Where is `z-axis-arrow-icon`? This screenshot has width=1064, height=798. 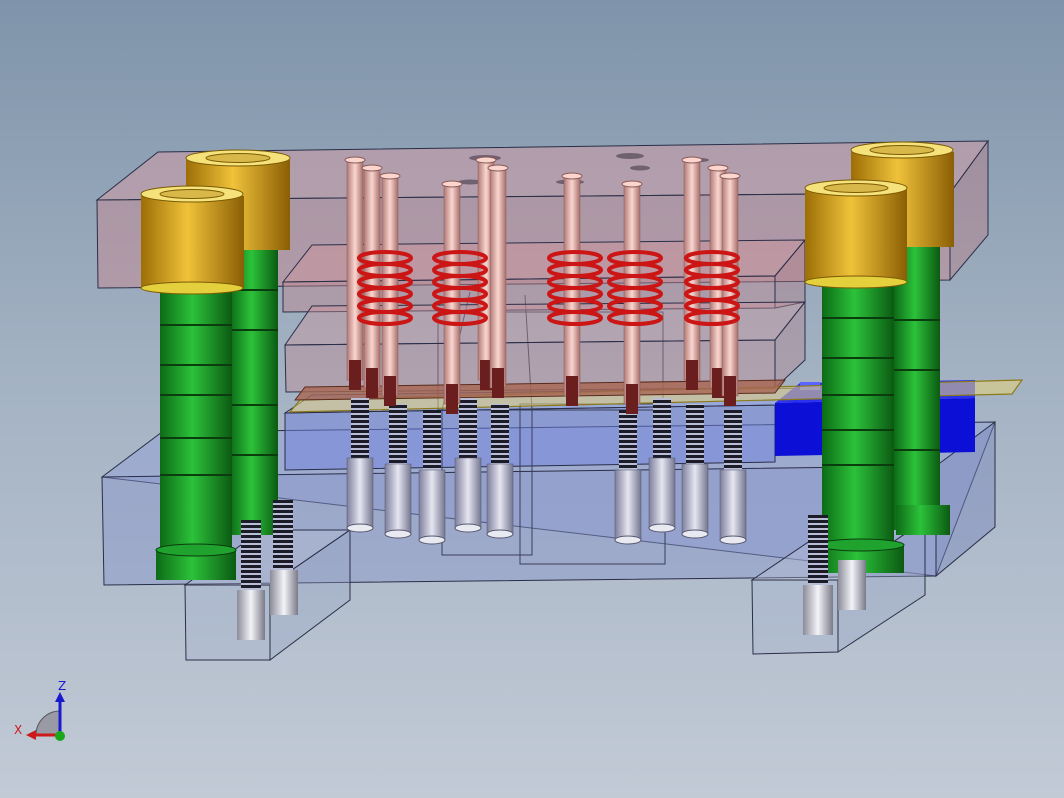
z-axis-arrow-icon is located at coordinates (60, 697).